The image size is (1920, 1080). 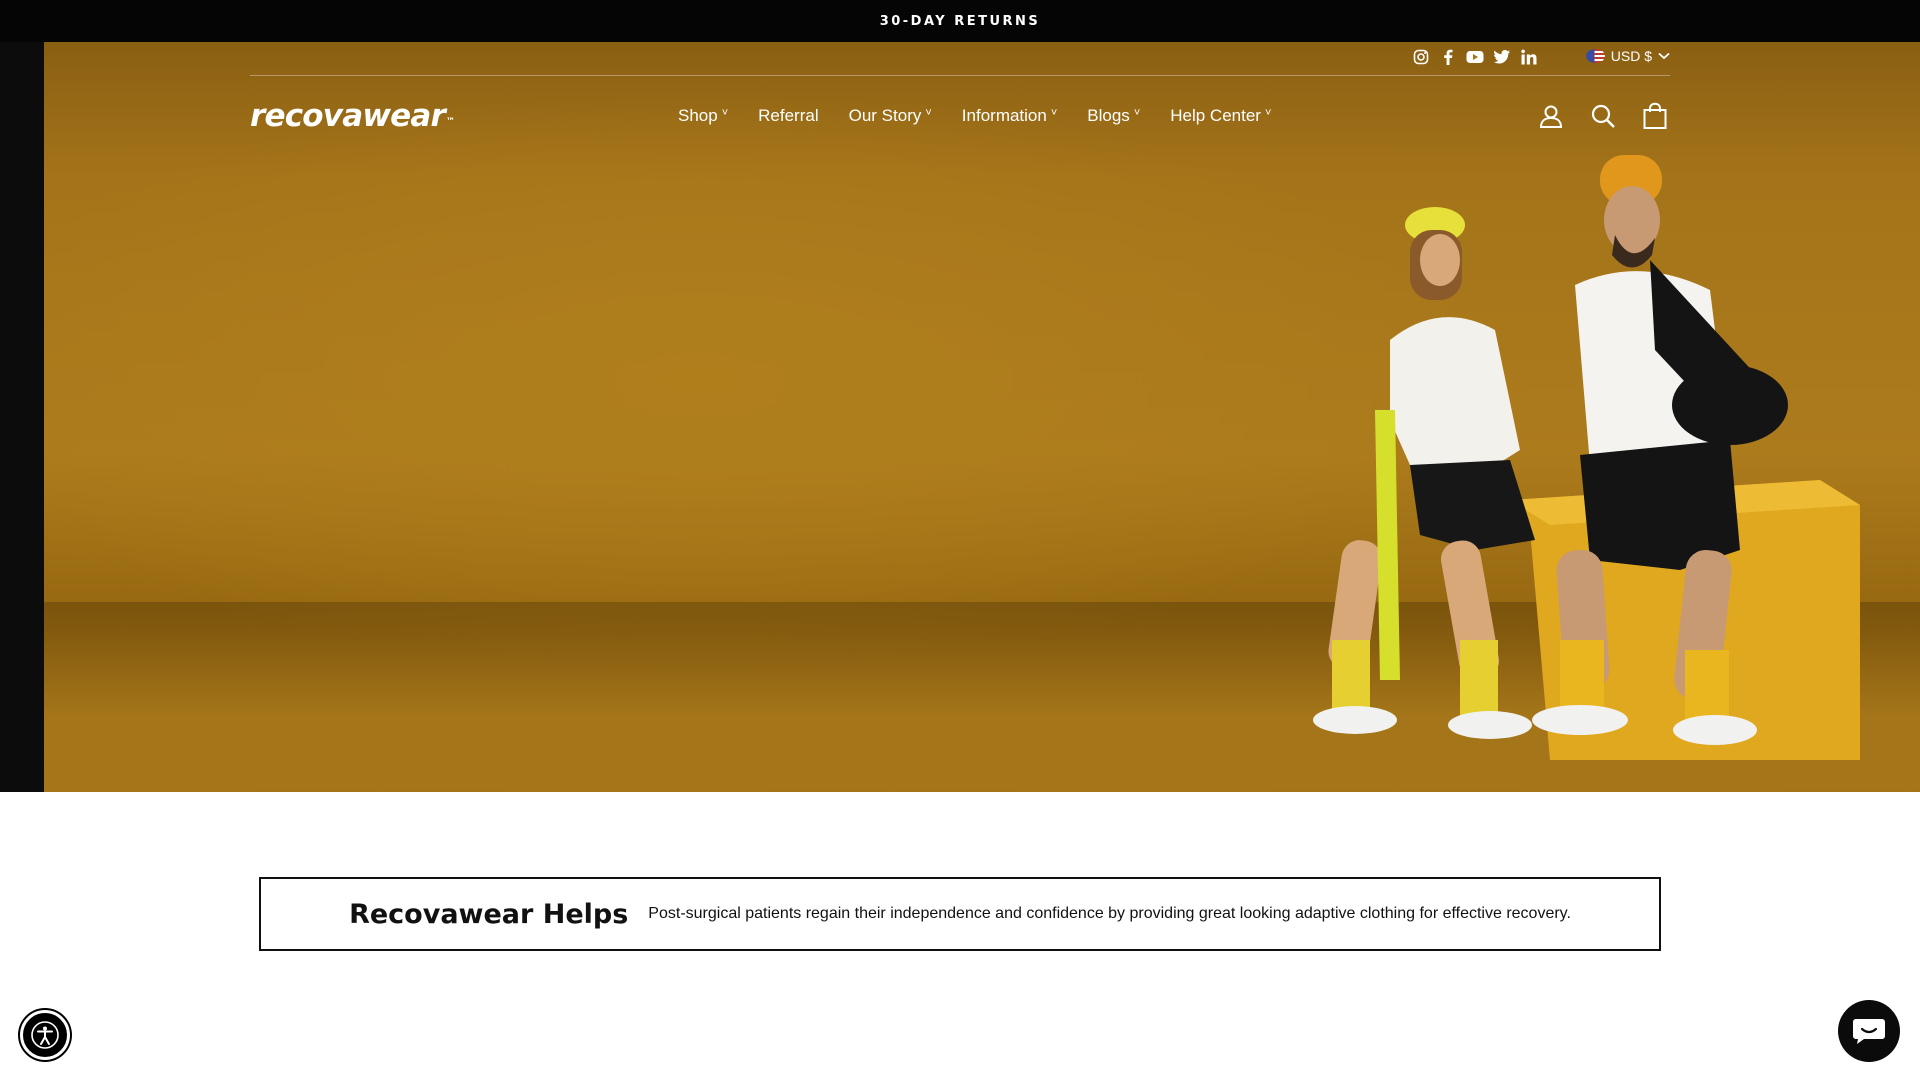 I want to click on account-icon, so click(x=1551, y=116).